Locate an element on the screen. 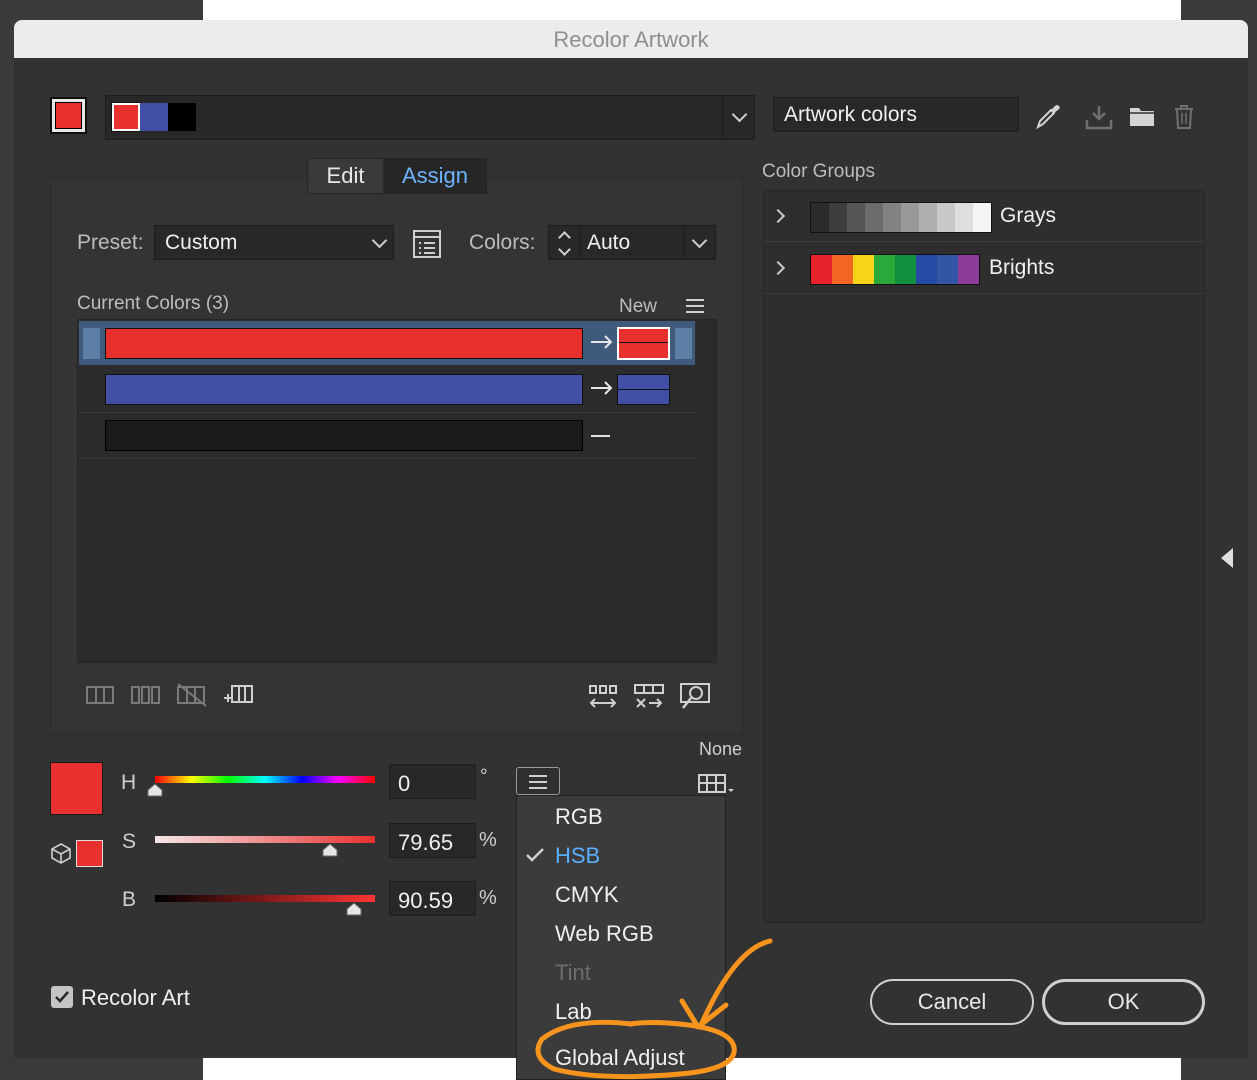 The height and width of the screenshot is (1080, 1257). ok-button: OK is located at coordinates (1123, 1002).